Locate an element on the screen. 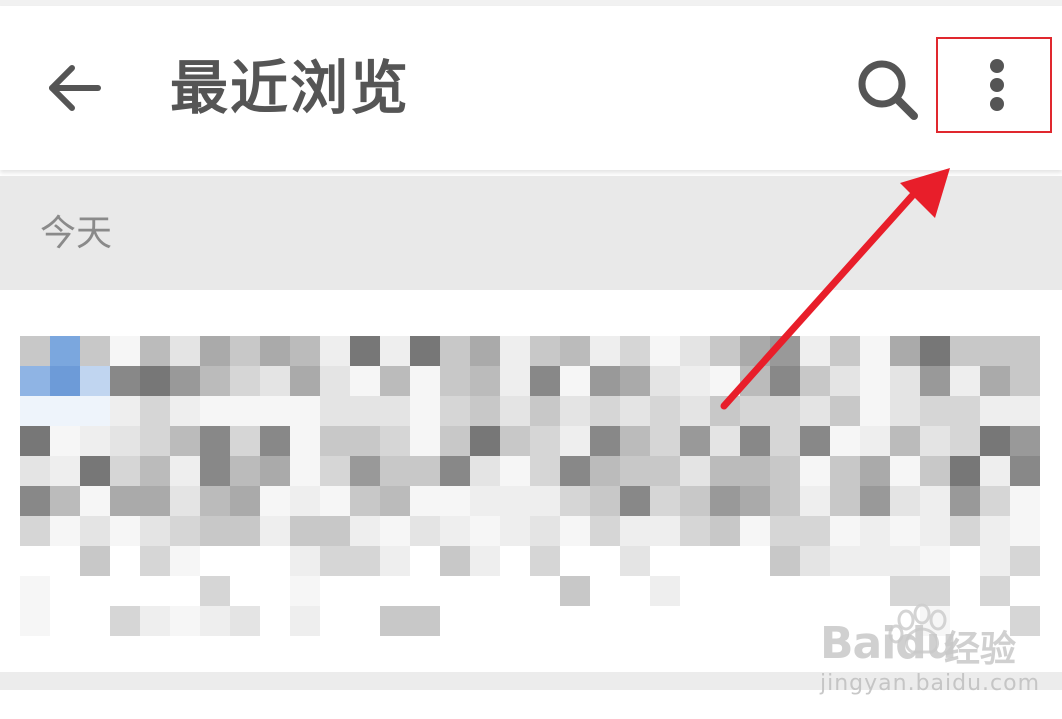 Image resolution: width=1062 pixels, height=719 pixels. watermark-url: jingyan.baidu.com is located at coordinates (930, 683).